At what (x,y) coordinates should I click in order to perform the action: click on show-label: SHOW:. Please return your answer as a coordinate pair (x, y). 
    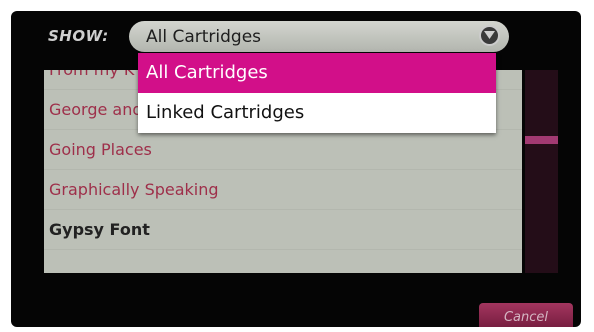
    Looking at the image, I should click on (78, 36).